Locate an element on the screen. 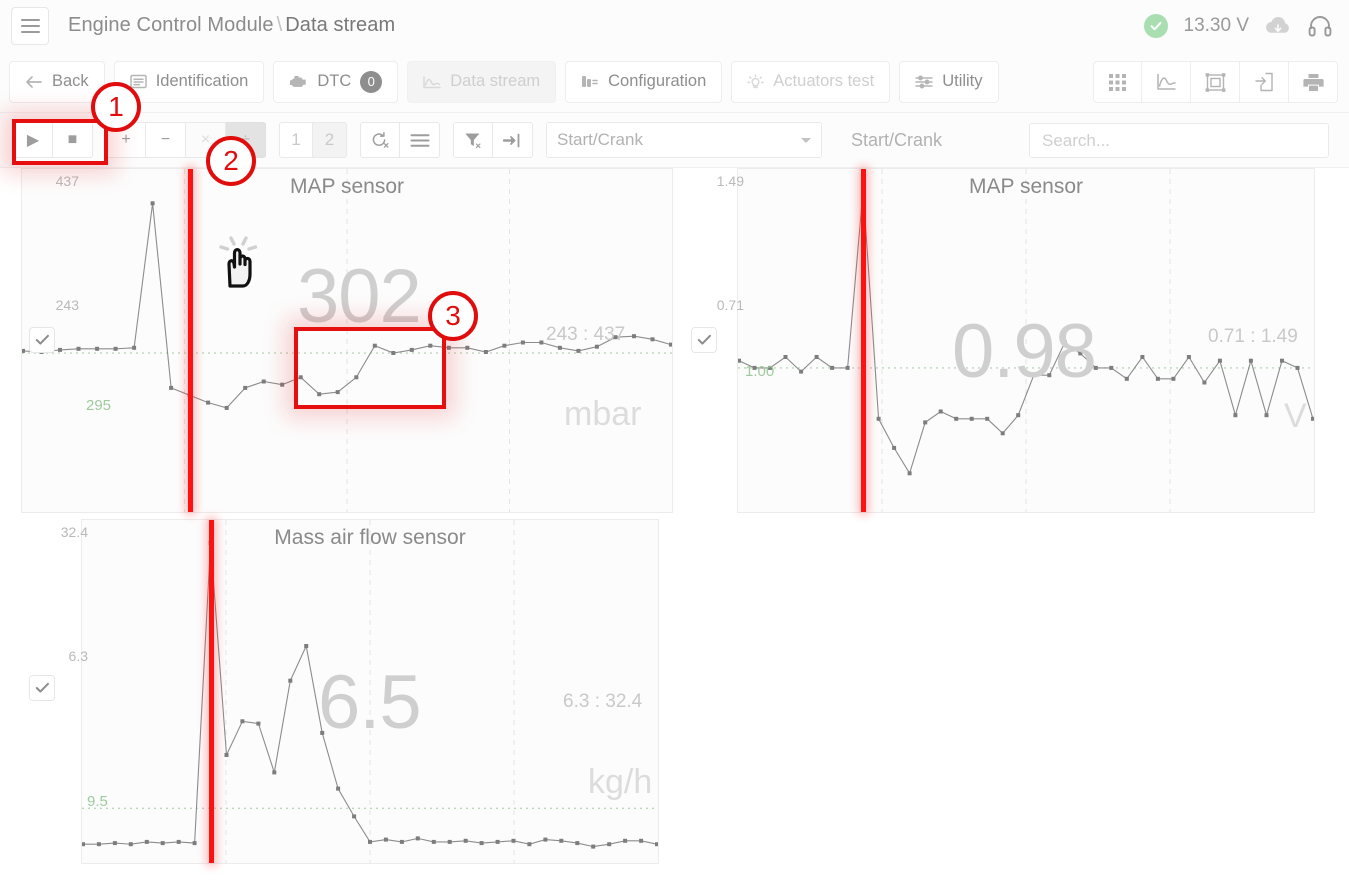  annotation-marker-2: 2 is located at coordinates (231, 161).